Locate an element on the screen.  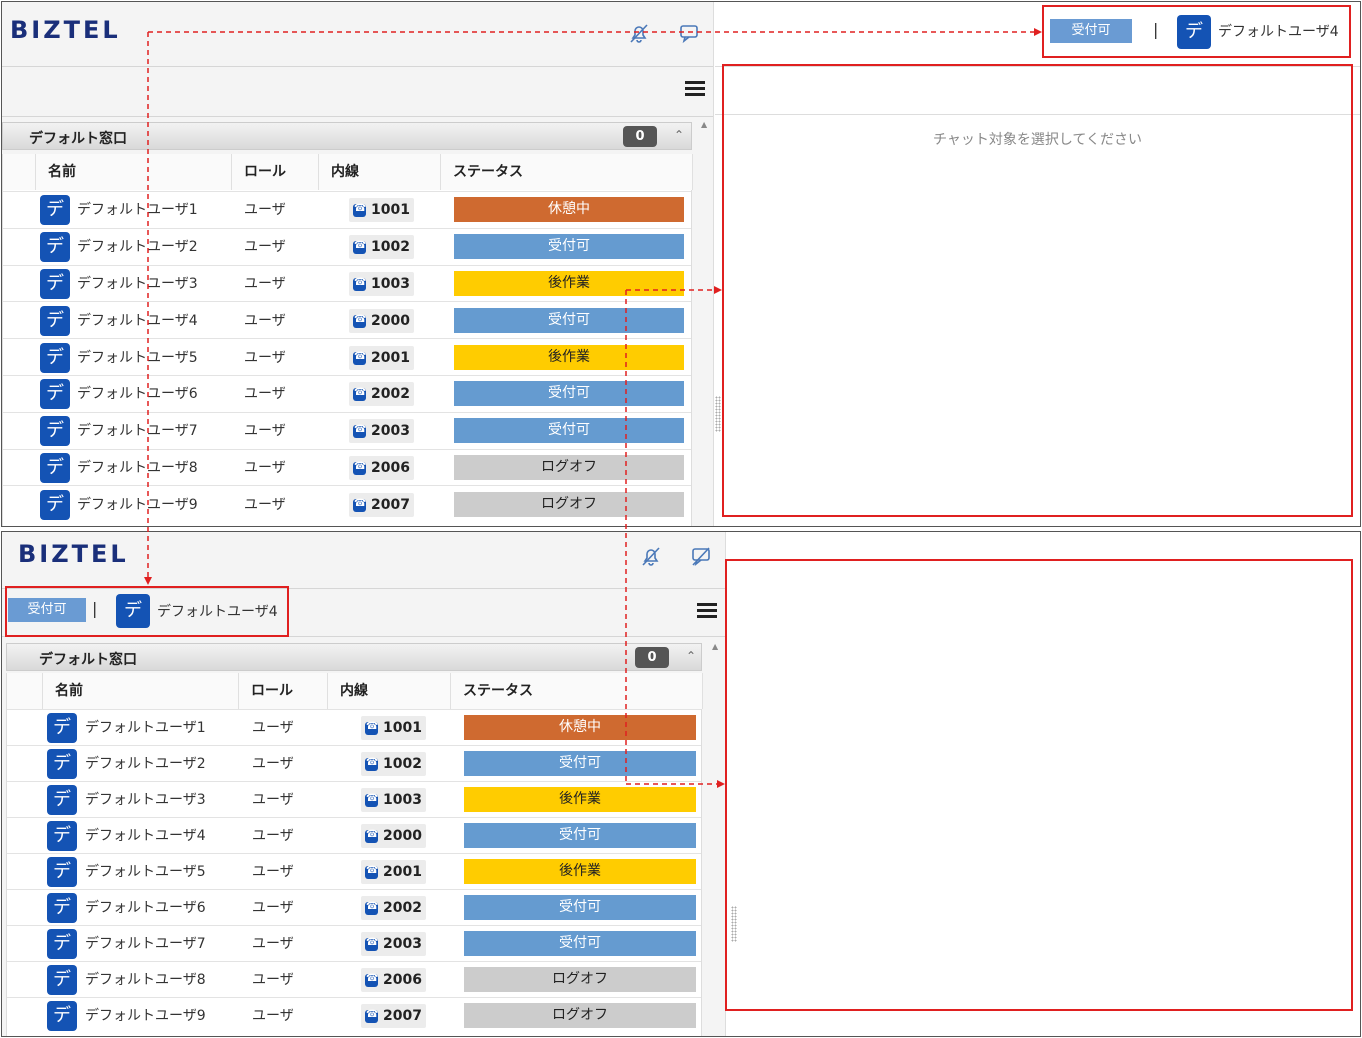
resize-handle is located at coordinates (718, 414).